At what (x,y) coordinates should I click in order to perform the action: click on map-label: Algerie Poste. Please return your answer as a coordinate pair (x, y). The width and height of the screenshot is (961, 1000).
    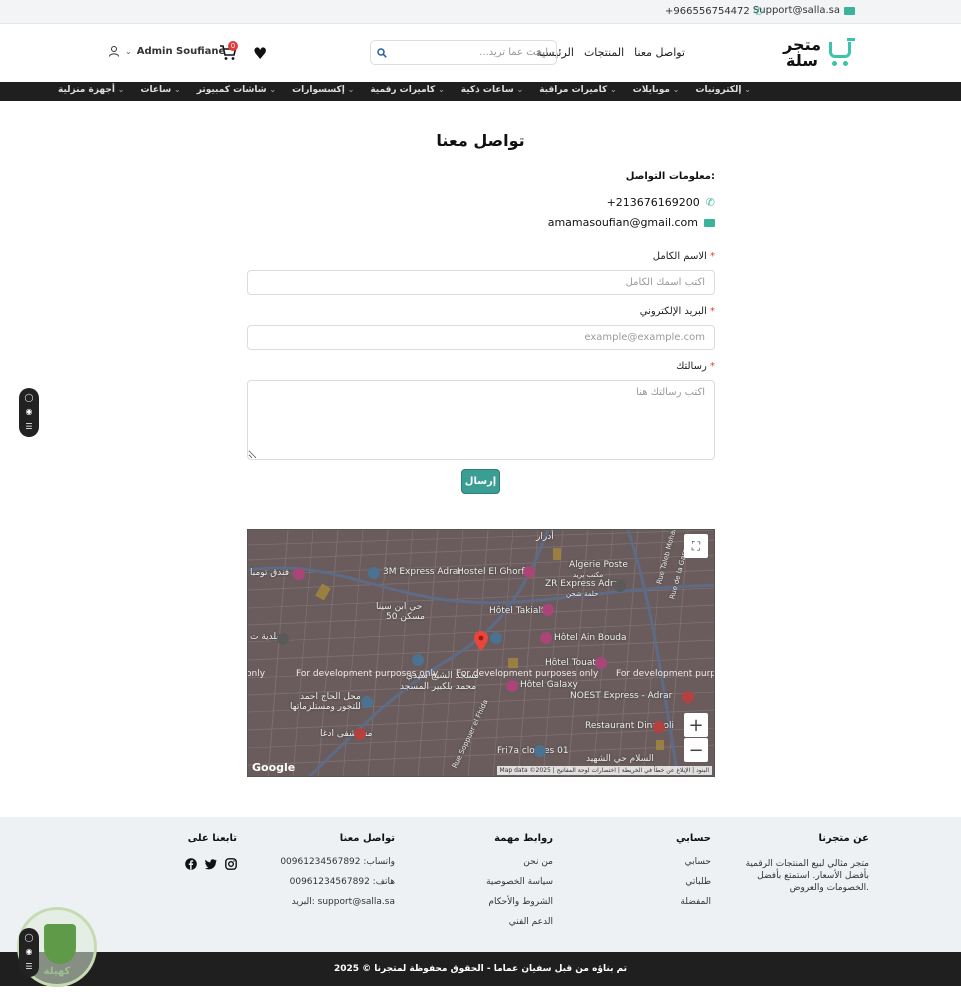
    Looking at the image, I should click on (598, 565).